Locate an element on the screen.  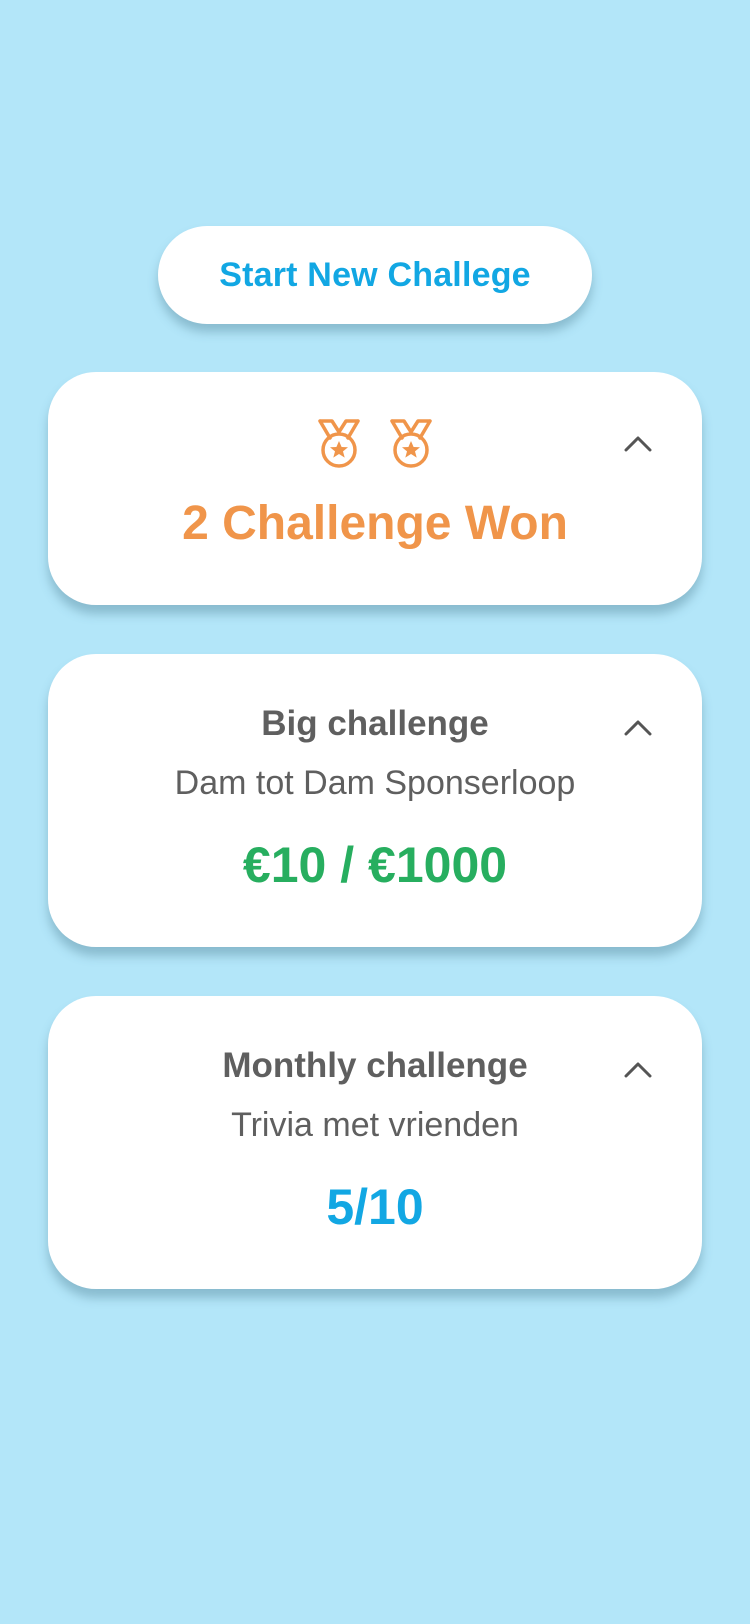
challenge-subtitle: Dam tot Dam Sponserloop is located at coordinates (375, 783).